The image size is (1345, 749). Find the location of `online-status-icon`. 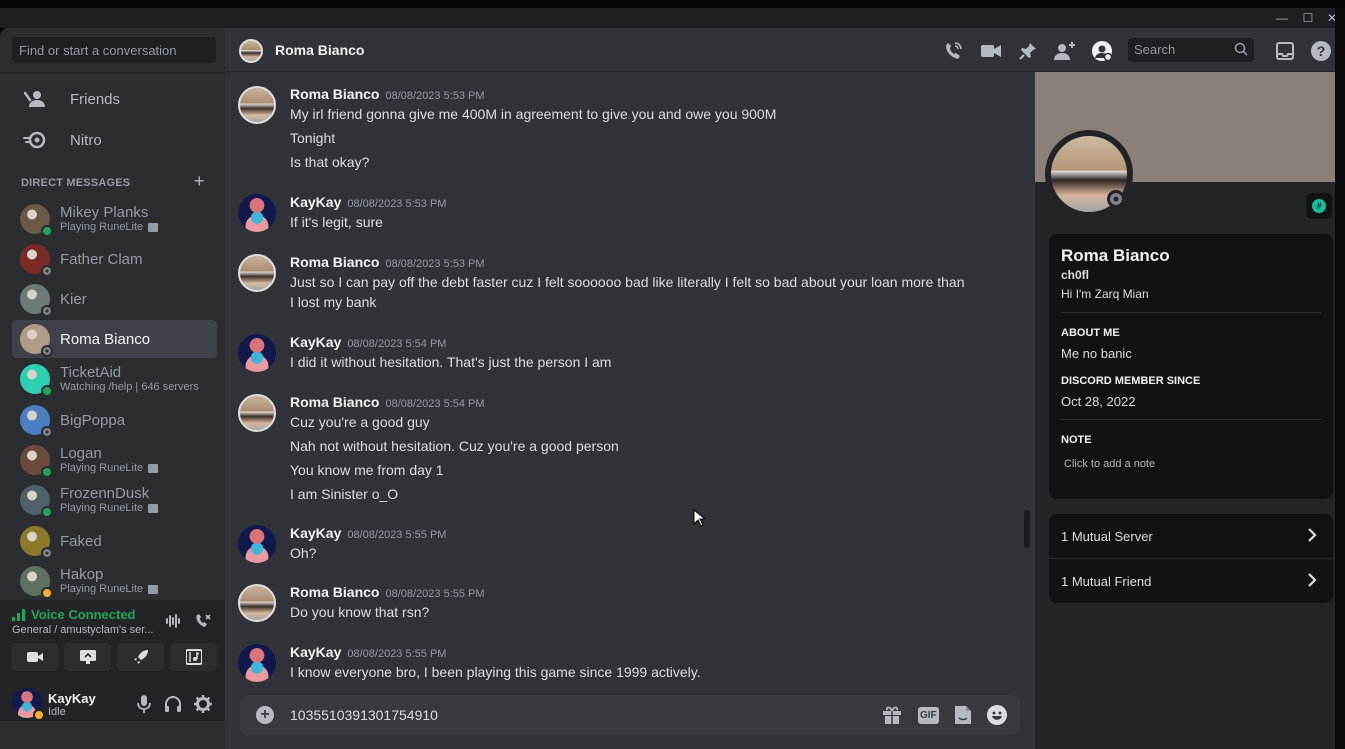

online-status-icon is located at coordinates (47, 231).